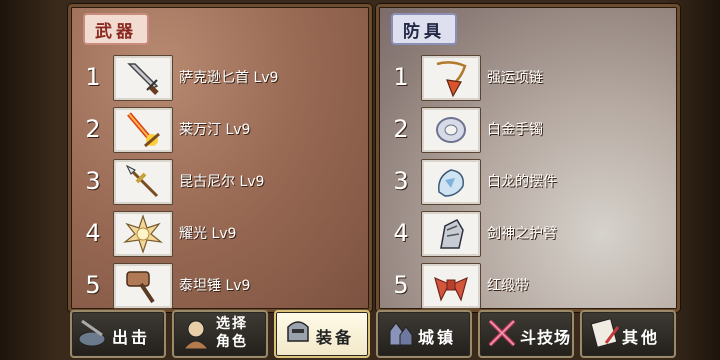 The width and height of the screenshot is (720, 360). I want to click on tab-label: 斗技场, so click(546, 337).